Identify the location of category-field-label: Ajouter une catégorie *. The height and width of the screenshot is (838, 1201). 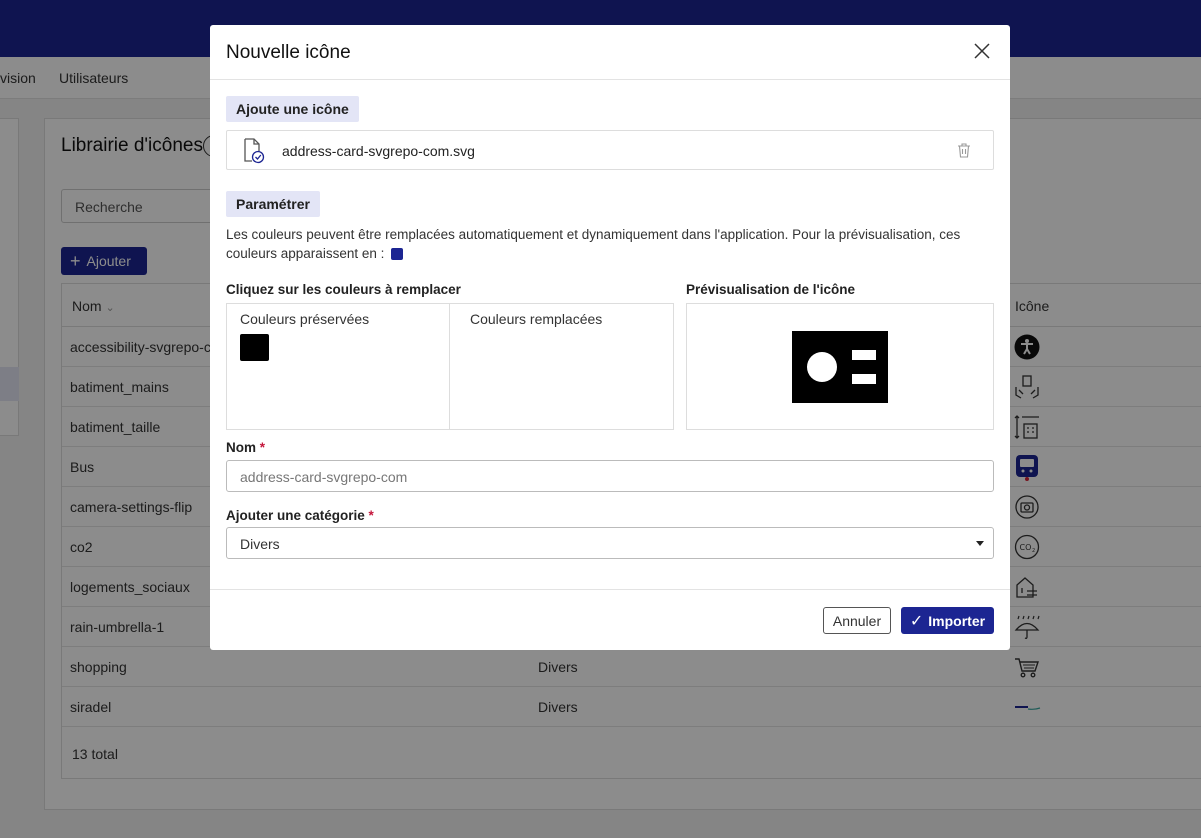
(300, 515).